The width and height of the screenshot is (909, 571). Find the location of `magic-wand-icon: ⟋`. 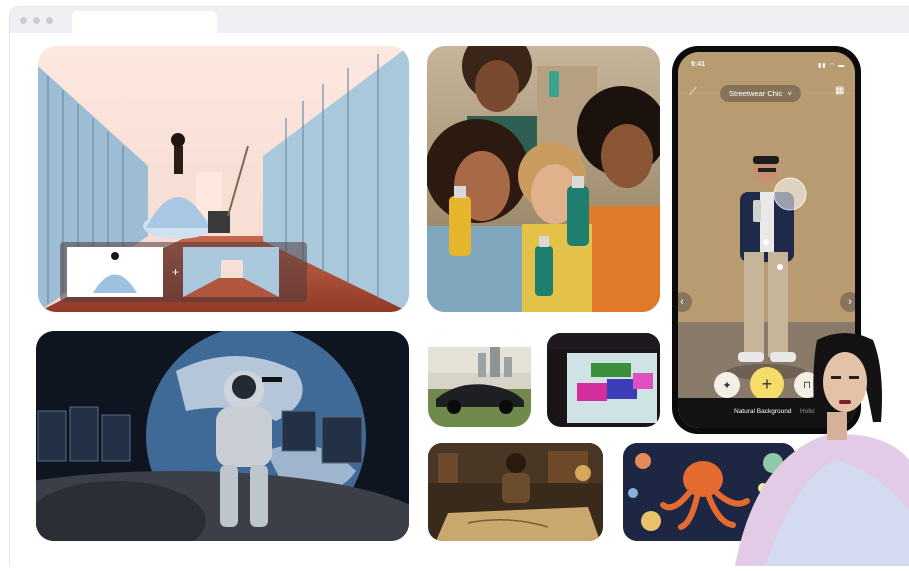

magic-wand-icon: ⟋ is located at coordinates (693, 92).